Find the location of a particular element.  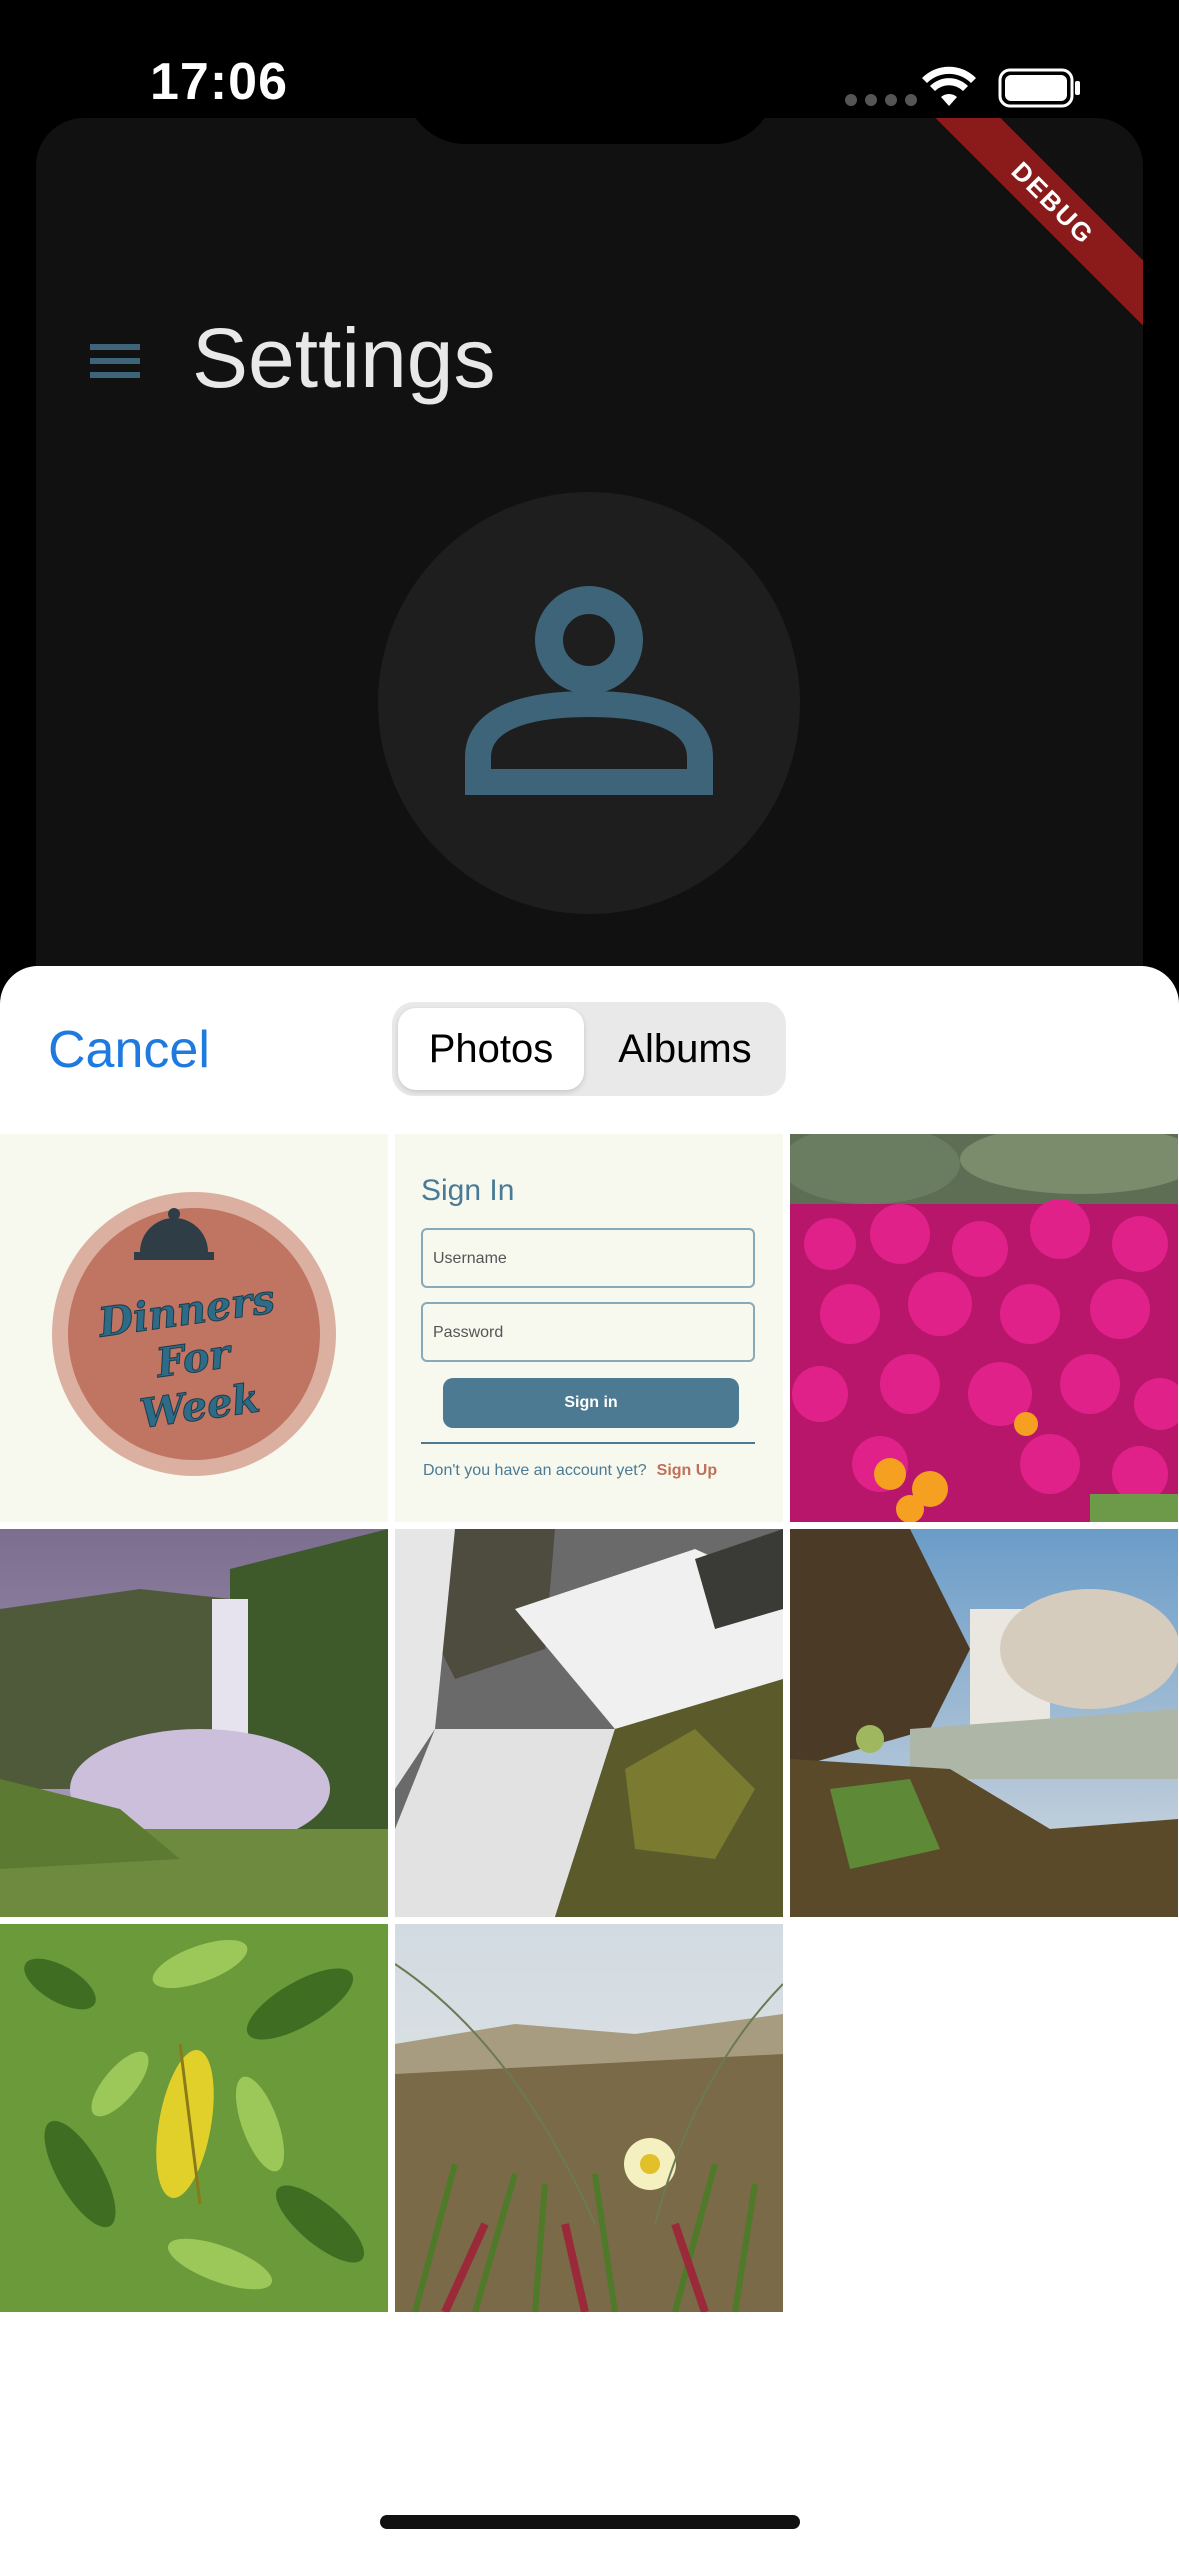

pink-flowers-image is located at coordinates (984, 1328).